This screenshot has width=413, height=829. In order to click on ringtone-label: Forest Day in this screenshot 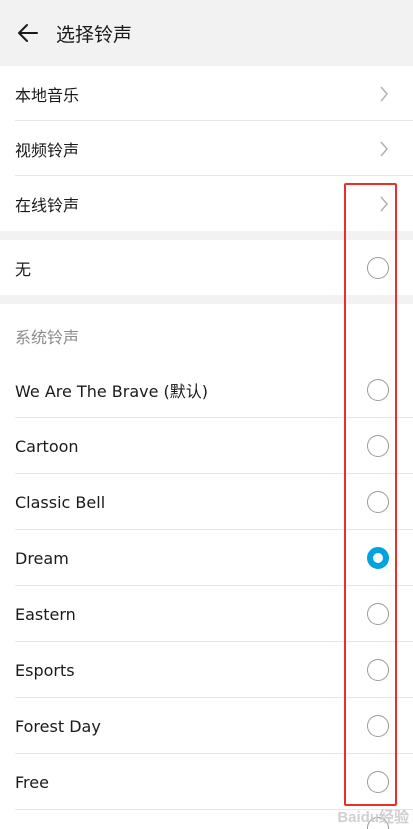, I will do `click(58, 726)`.